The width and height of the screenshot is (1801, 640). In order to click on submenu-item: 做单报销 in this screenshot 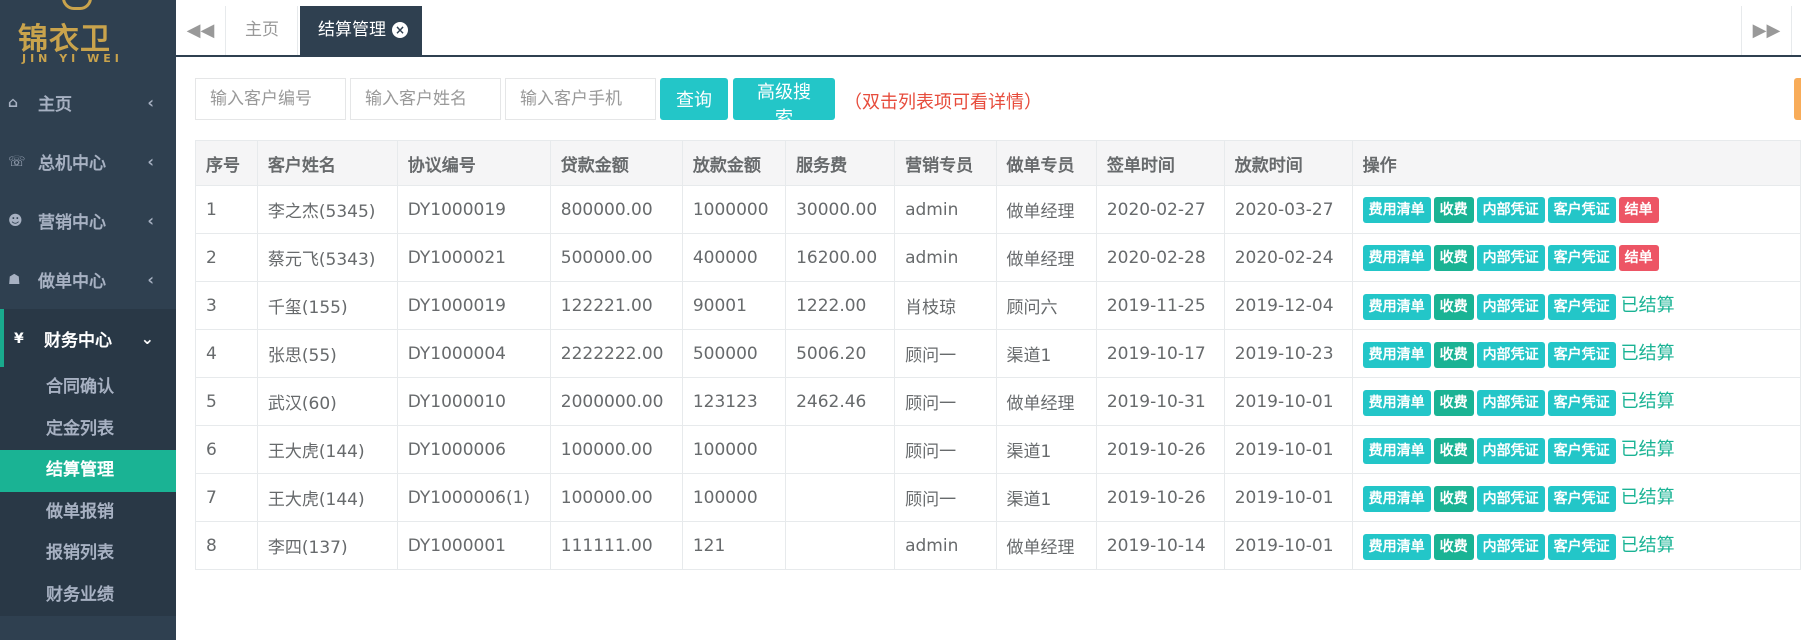, I will do `click(88, 513)`.